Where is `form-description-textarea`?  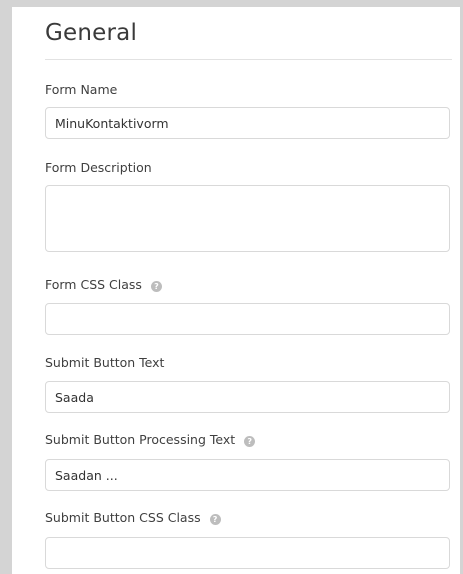
form-description-textarea is located at coordinates (247, 218).